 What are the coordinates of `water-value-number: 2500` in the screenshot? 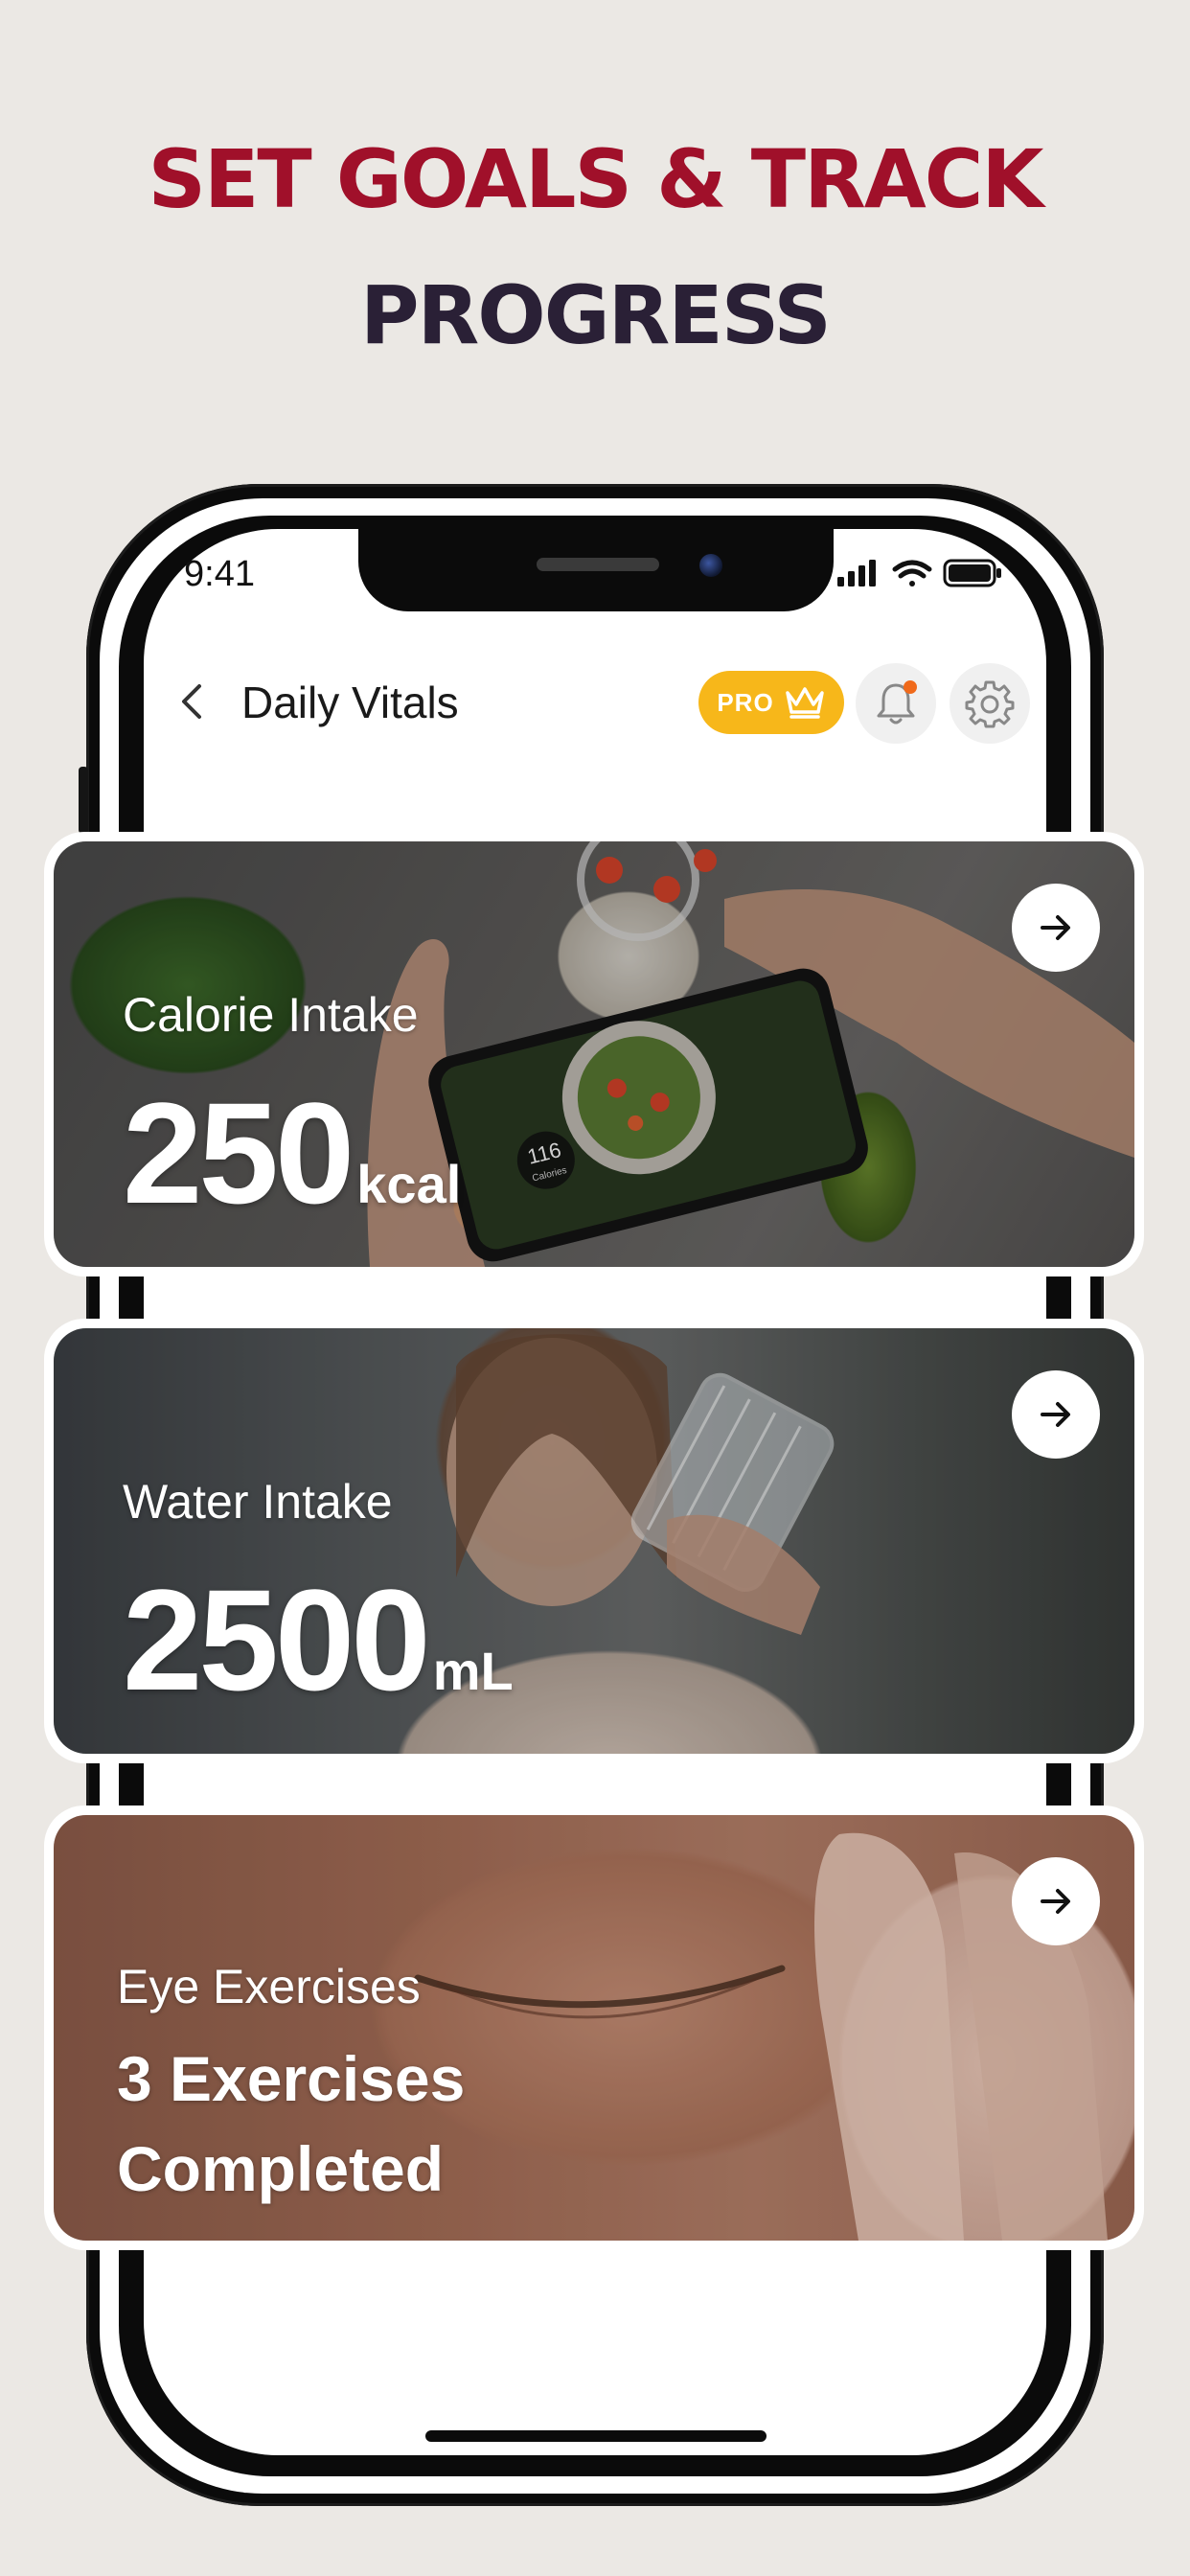 It's located at (277, 1639).